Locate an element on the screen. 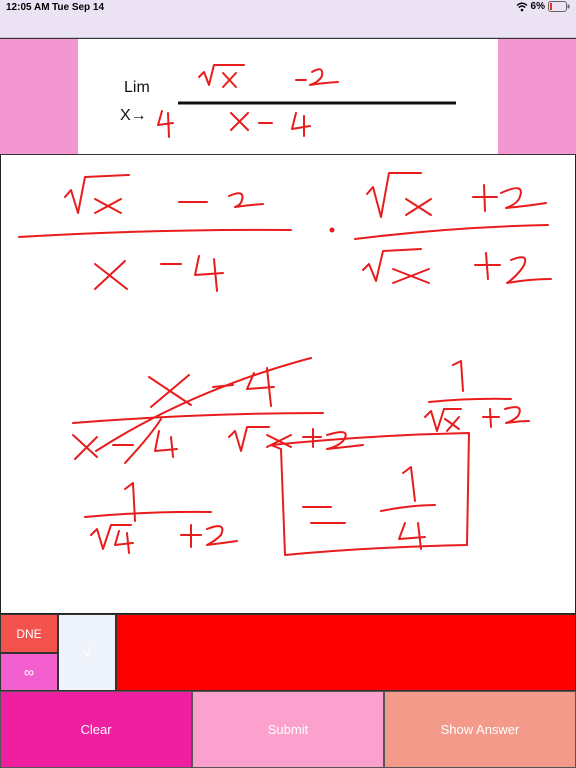 The width and height of the screenshot is (576, 768). answer-input is located at coordinates (346, 652).